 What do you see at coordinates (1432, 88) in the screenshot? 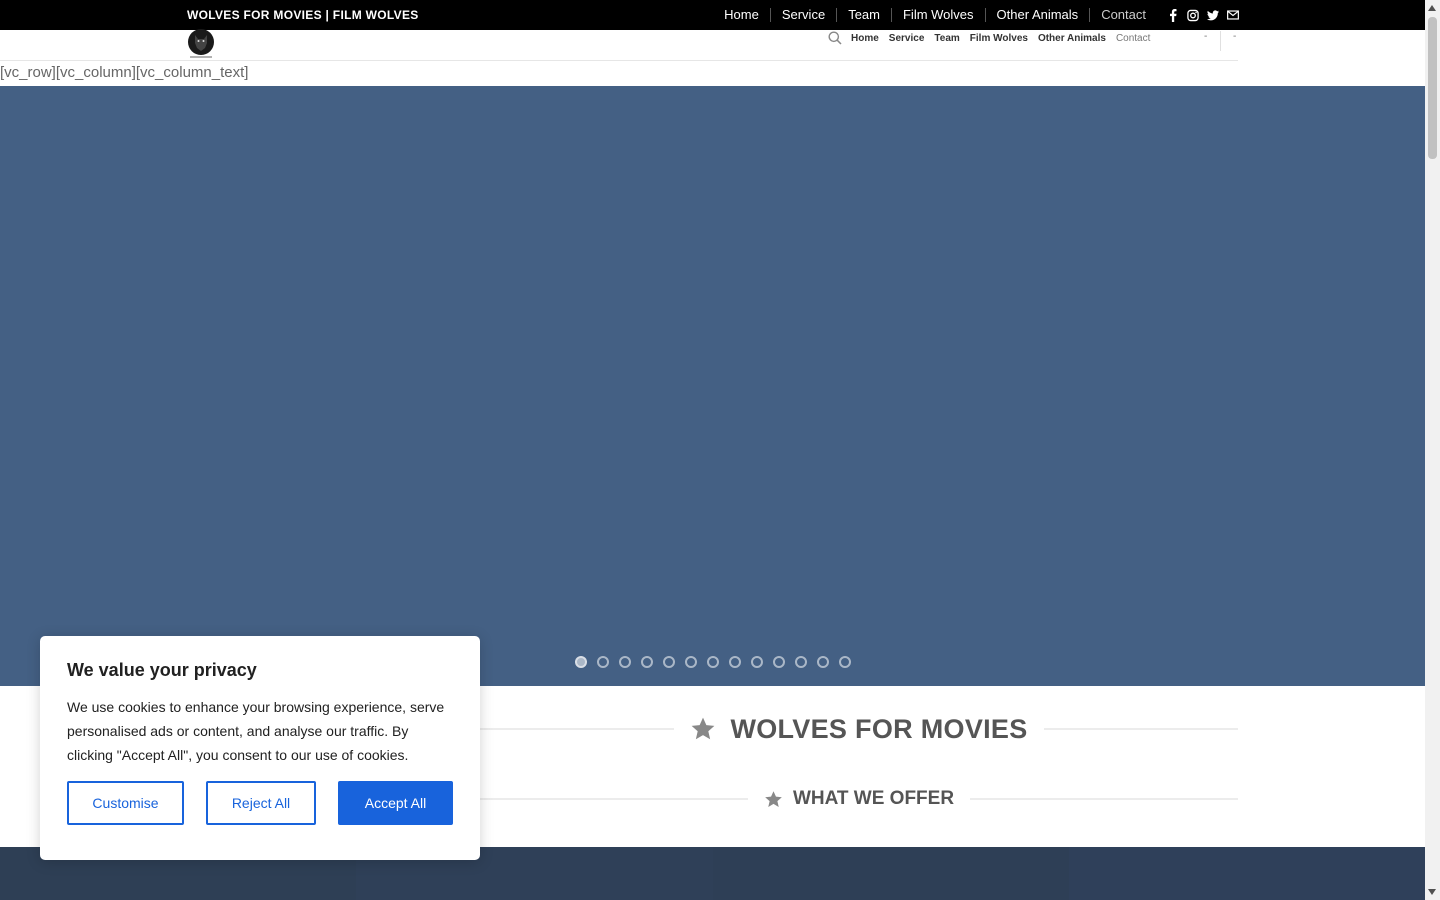
I see `scroll-thumb` at bounding box center [1432, 88].